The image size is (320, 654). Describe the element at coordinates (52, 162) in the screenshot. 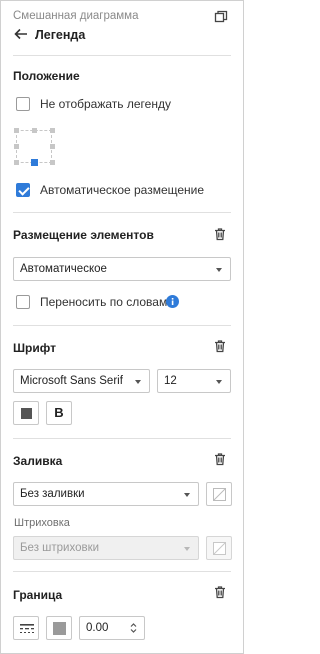

I see `position-bottom-right` at that location.